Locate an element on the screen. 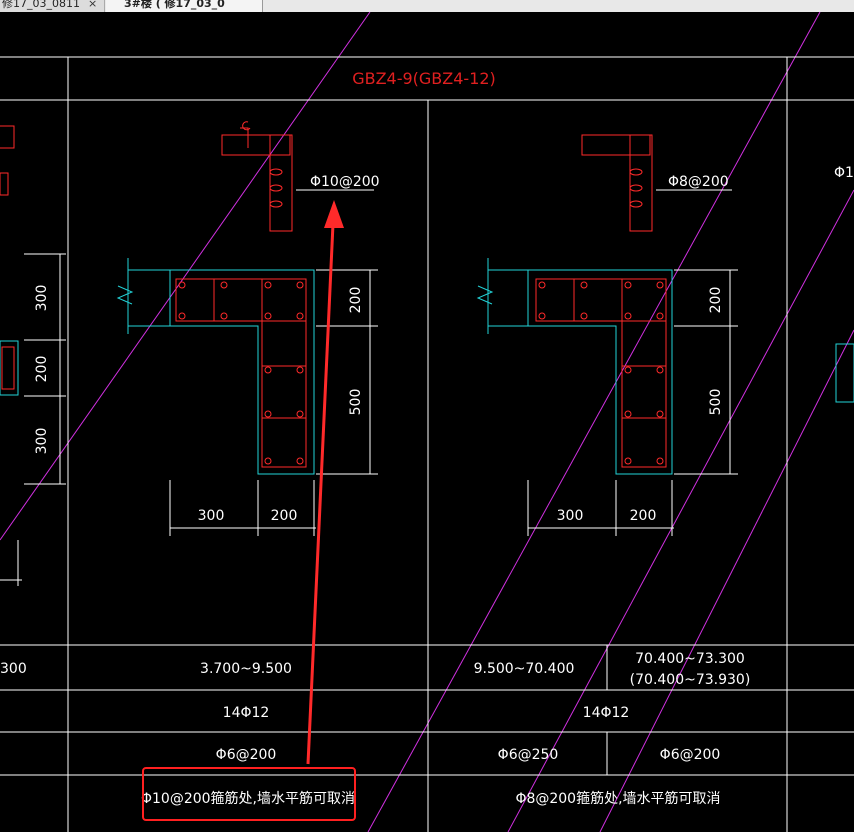 The width and height of the screenshot is (854, 832). note-cell: Φ8@200箍筋处,墙水平筋可取消 is located at coordinates (617, 798).